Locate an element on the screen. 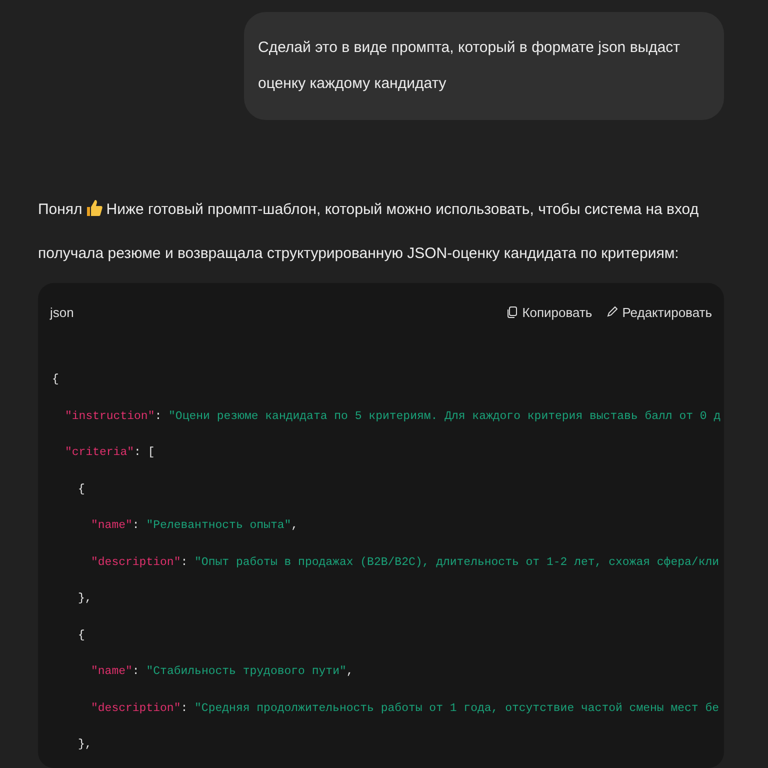 The height and width of the screenshot is (768, 768). pencil-icon is located at coordinates (612, 312).